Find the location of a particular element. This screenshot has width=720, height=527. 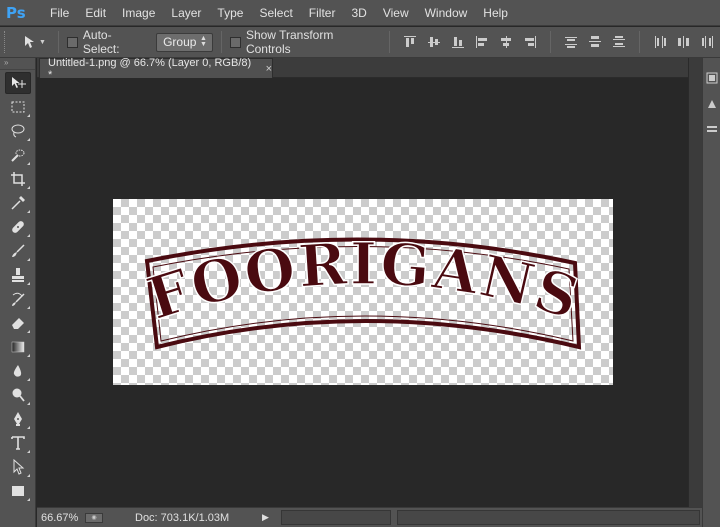

rectangle-tool-icon is located at coordinates (18, 491).